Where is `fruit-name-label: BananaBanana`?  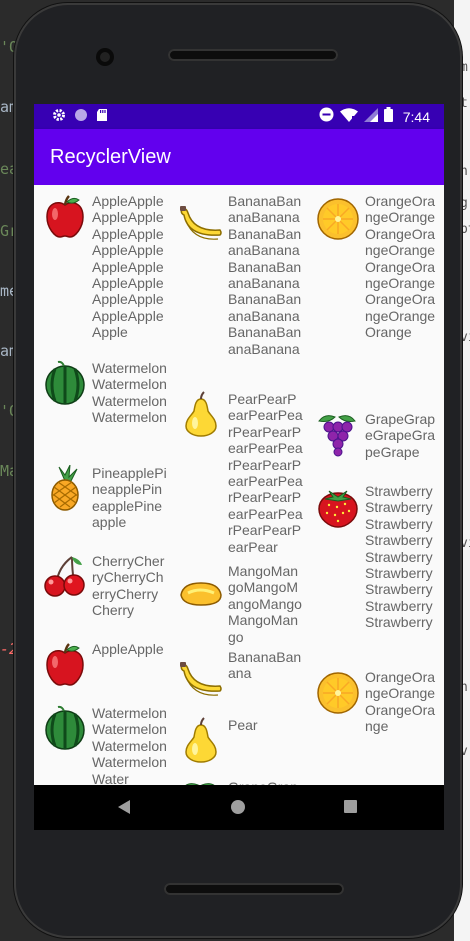
fruit-name-label: BananaBanana is located at coordinates (265, 665).